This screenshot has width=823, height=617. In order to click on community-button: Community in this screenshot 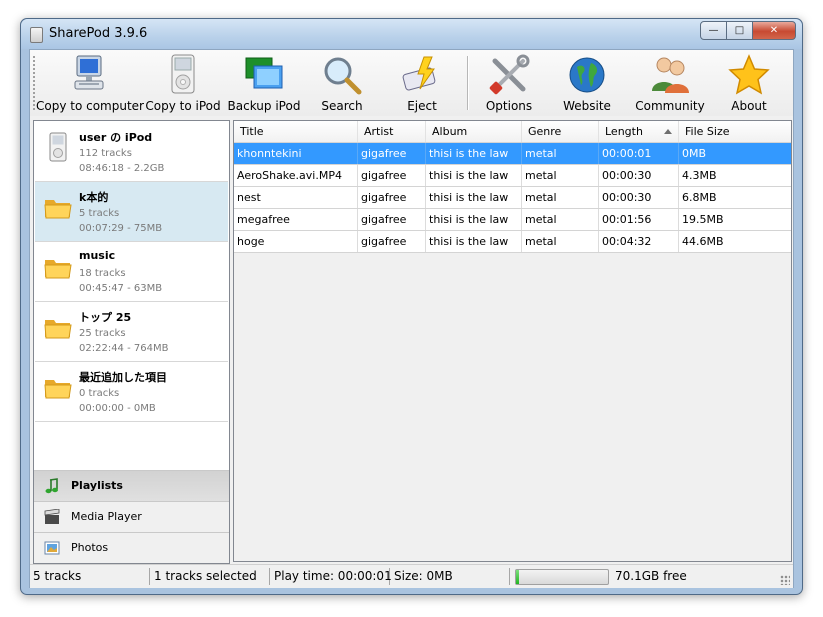, I will do `click(670, 83)`.